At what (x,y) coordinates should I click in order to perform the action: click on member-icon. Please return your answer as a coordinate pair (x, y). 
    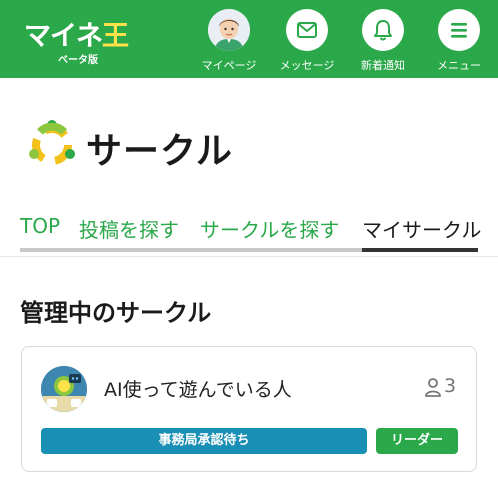
    Looking at the image, I should click on (433, 387).